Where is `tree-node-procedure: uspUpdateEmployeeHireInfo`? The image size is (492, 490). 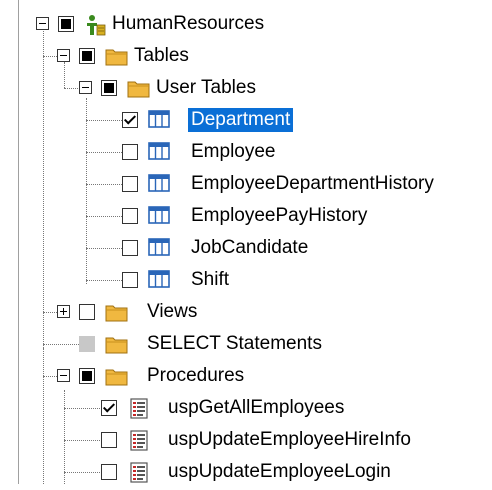 tree-node-procedure: uspUpdateEmployeeHireInfo is located at coordinates (245, 440).